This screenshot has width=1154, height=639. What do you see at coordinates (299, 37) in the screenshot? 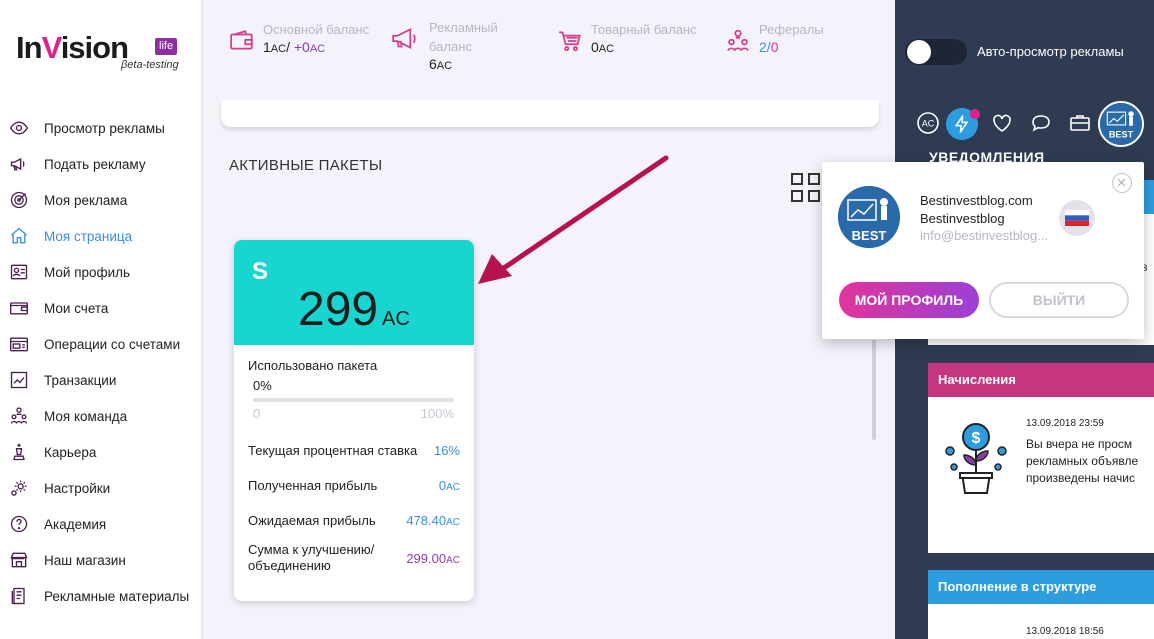
I see `main-balance: Основной баланс 1AC/ +0AC` at bounding box center [299, 37].